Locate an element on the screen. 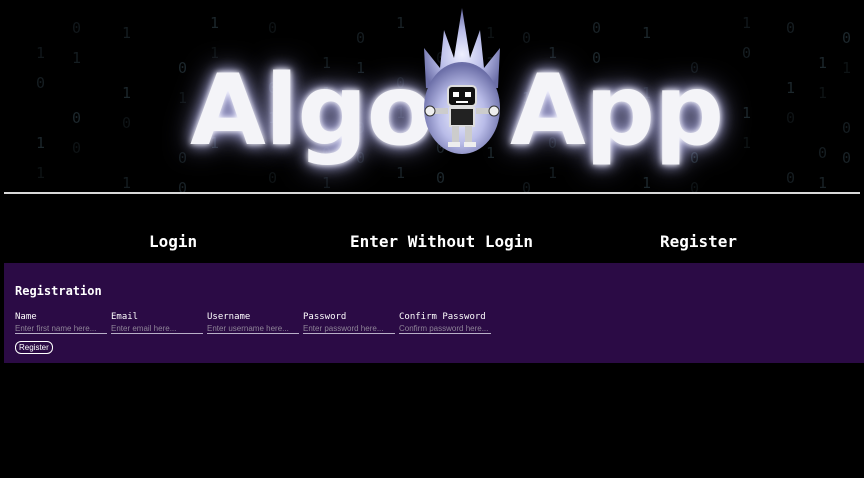 The image size is (864, 478). password-label: Password is located at coordinates (325, 317).